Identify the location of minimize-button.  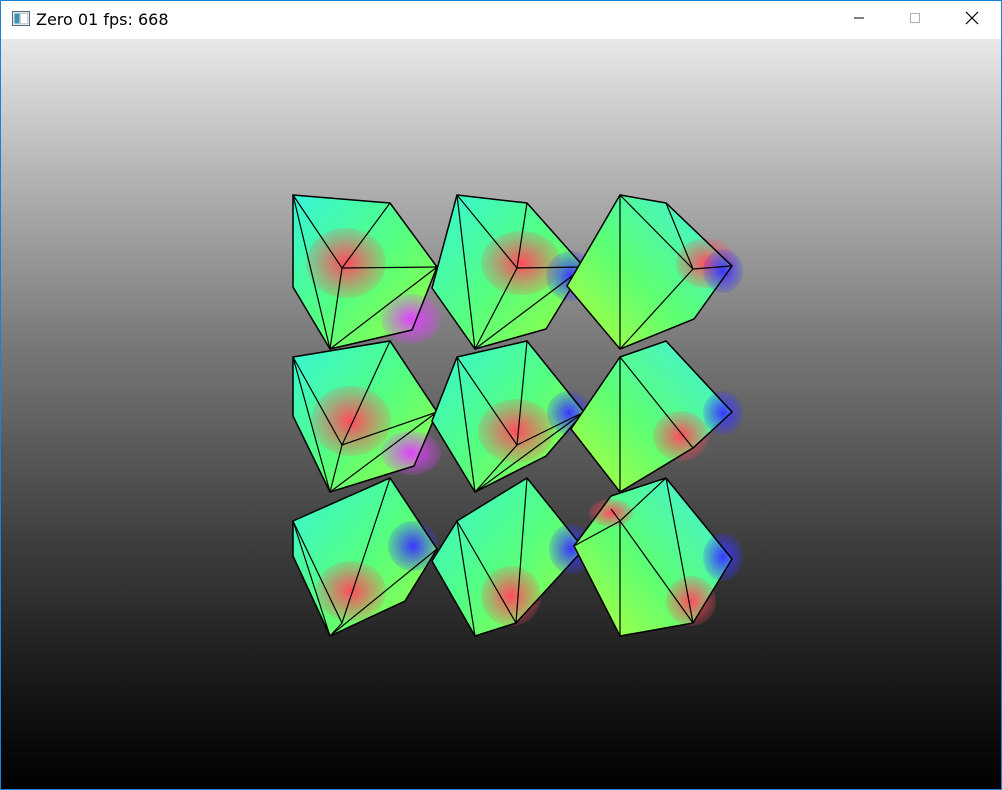
(859, 20).